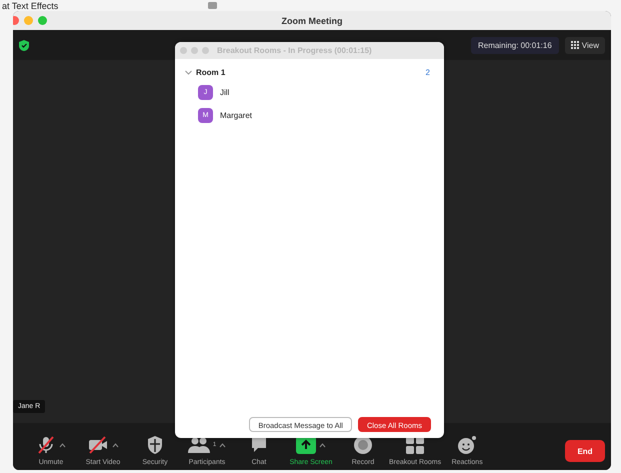 This screenshot has width=621, height=473. What do you see at coordinates (30, 5) in the screenshot?
I see `app-title: at Text Effects` at bounding box center [30, 5].